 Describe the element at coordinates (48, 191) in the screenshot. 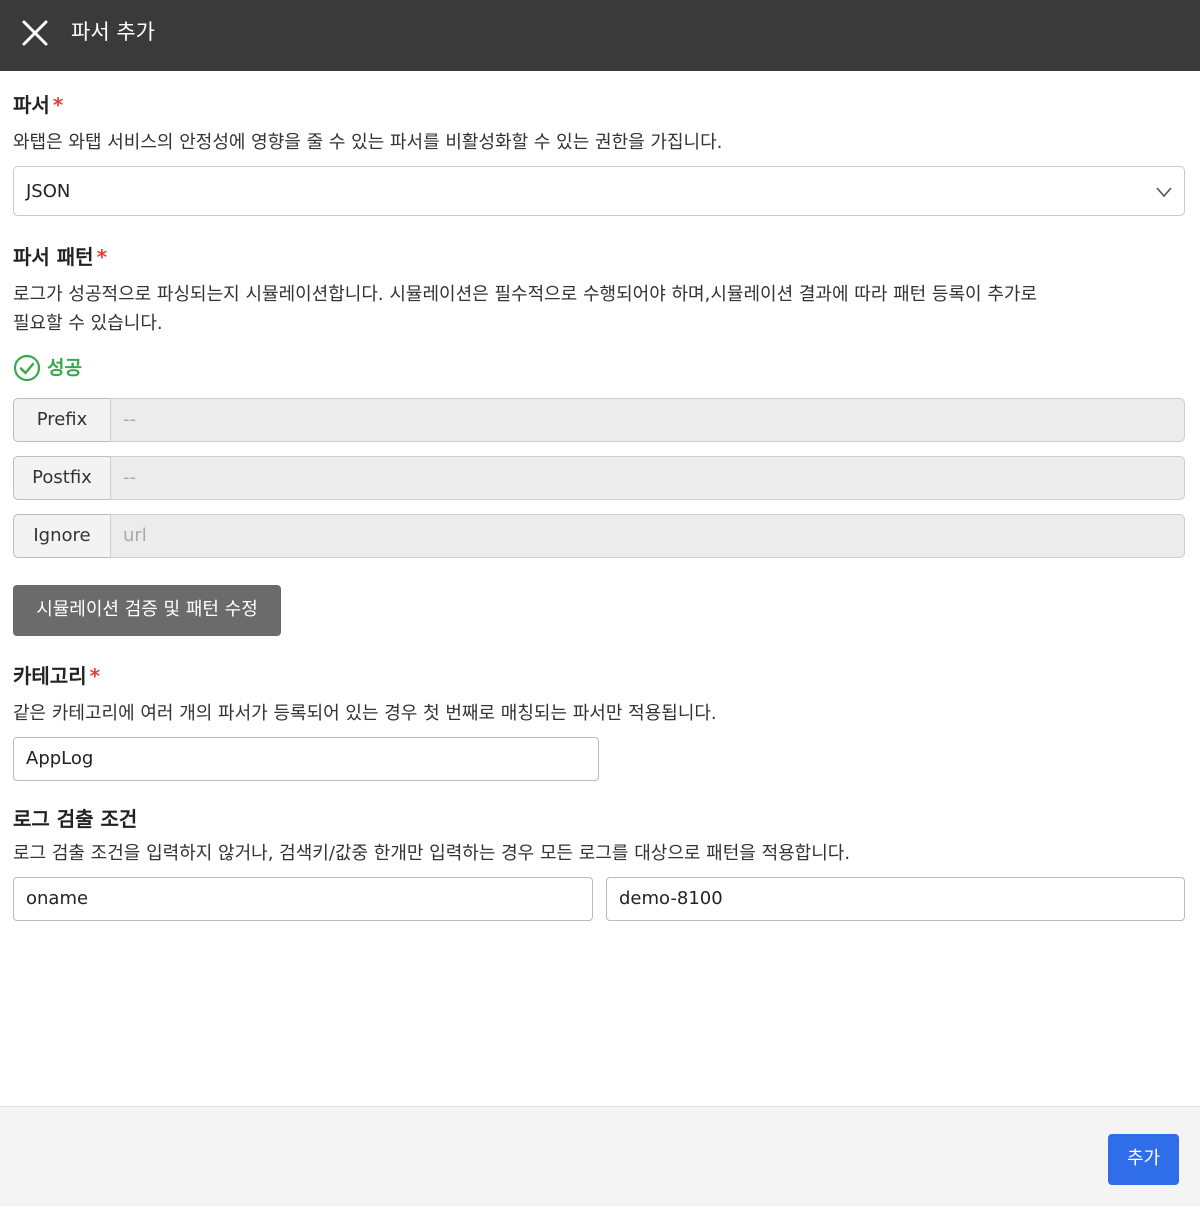

I see `parser-select-value: JSON` at that location.